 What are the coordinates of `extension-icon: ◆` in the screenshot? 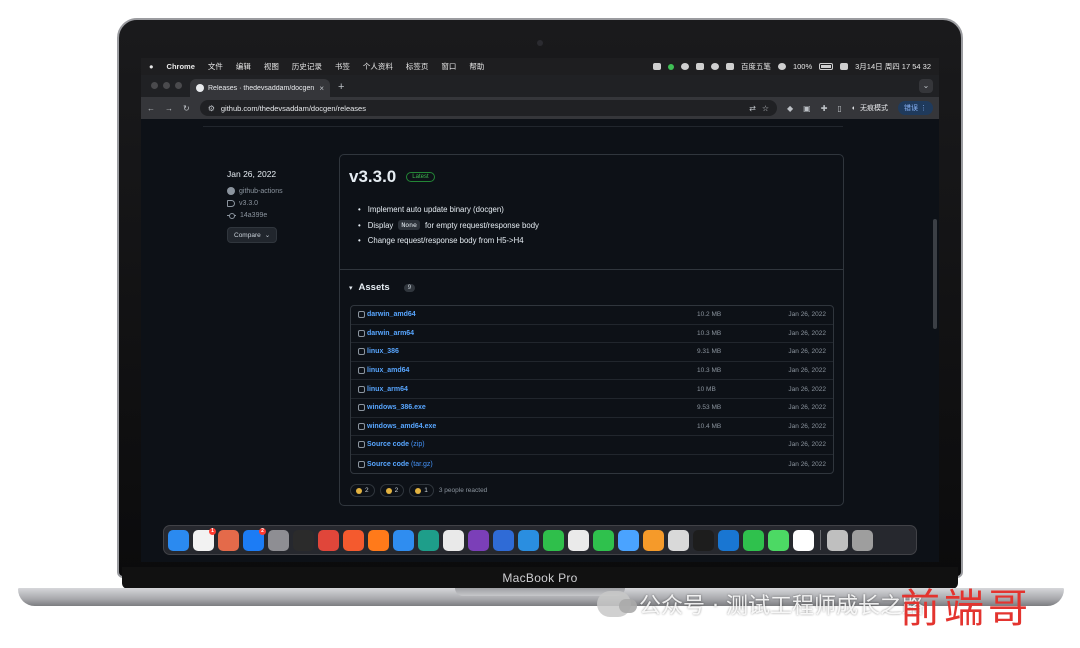 It's located at (790, 108).